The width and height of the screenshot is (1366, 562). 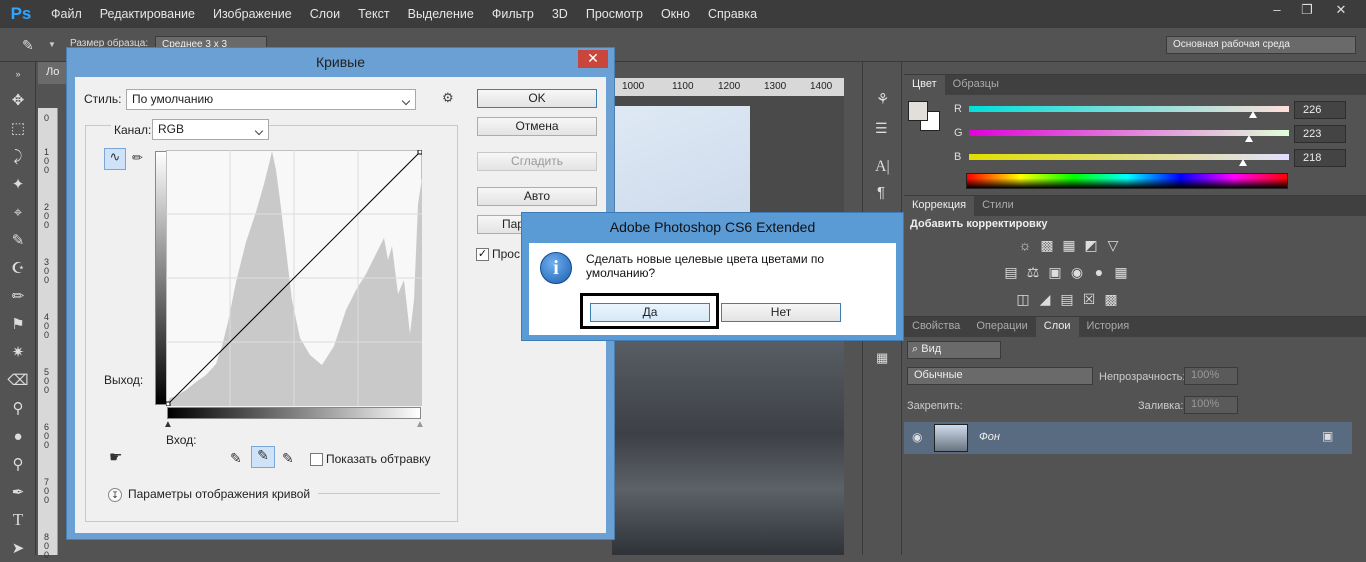 I want to click on layer-name: Фон, so click(x=989, y=437).